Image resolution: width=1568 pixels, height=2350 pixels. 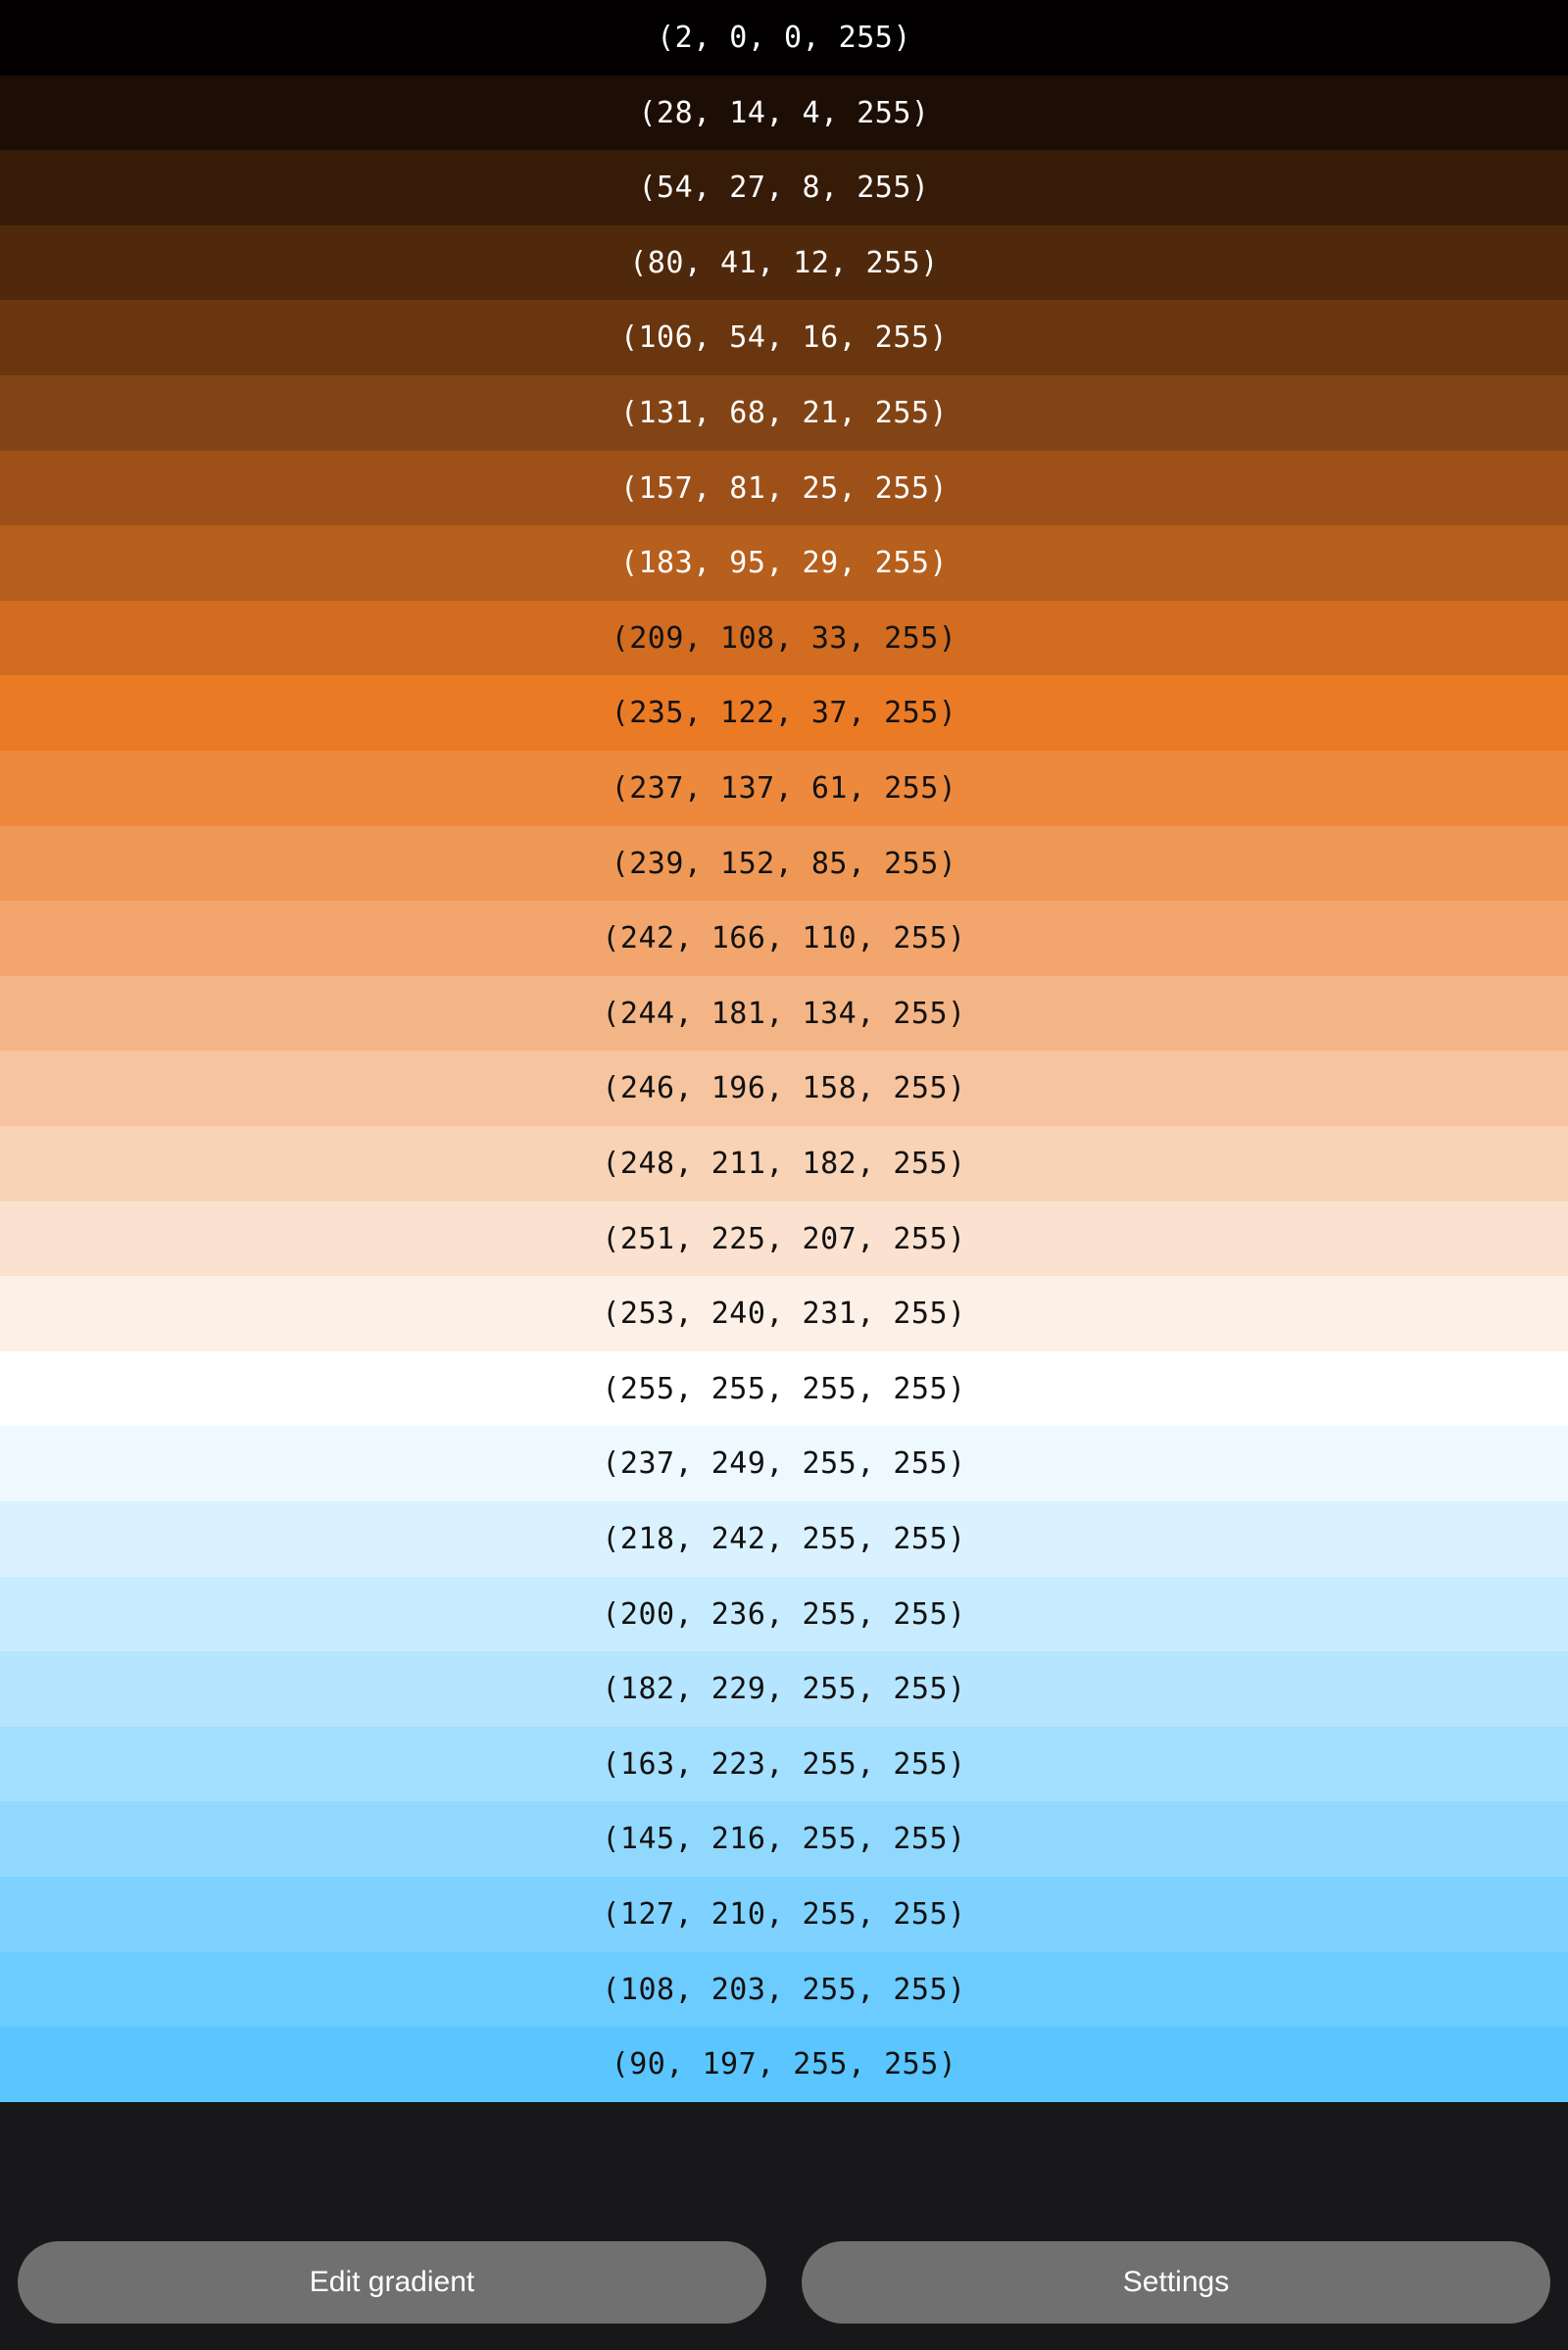 I want to click on color-swatch-row: (106, 54, 16, 255), so click(x=784, y=338).